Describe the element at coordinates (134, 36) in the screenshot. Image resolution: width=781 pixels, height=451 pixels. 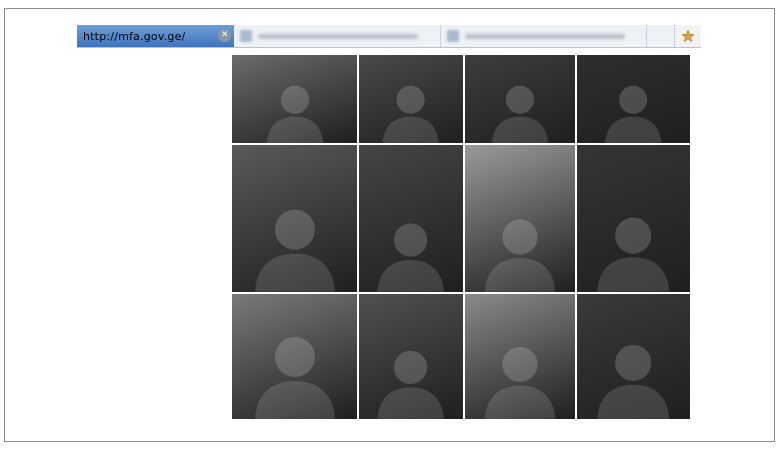
I see `tab-label: http://mfa.gov.ge/` at that location.